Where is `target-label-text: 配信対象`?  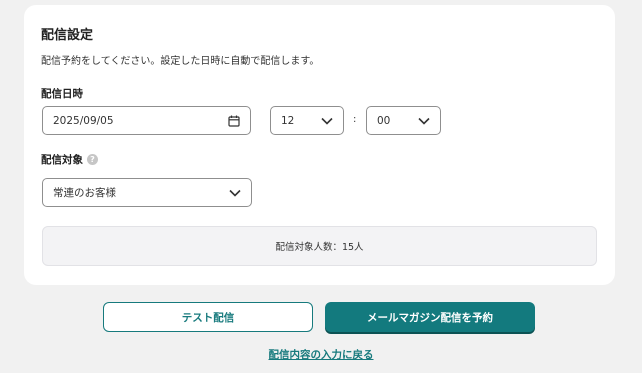 target-label-text: 配信対象 is located at coordinates (62, 160).